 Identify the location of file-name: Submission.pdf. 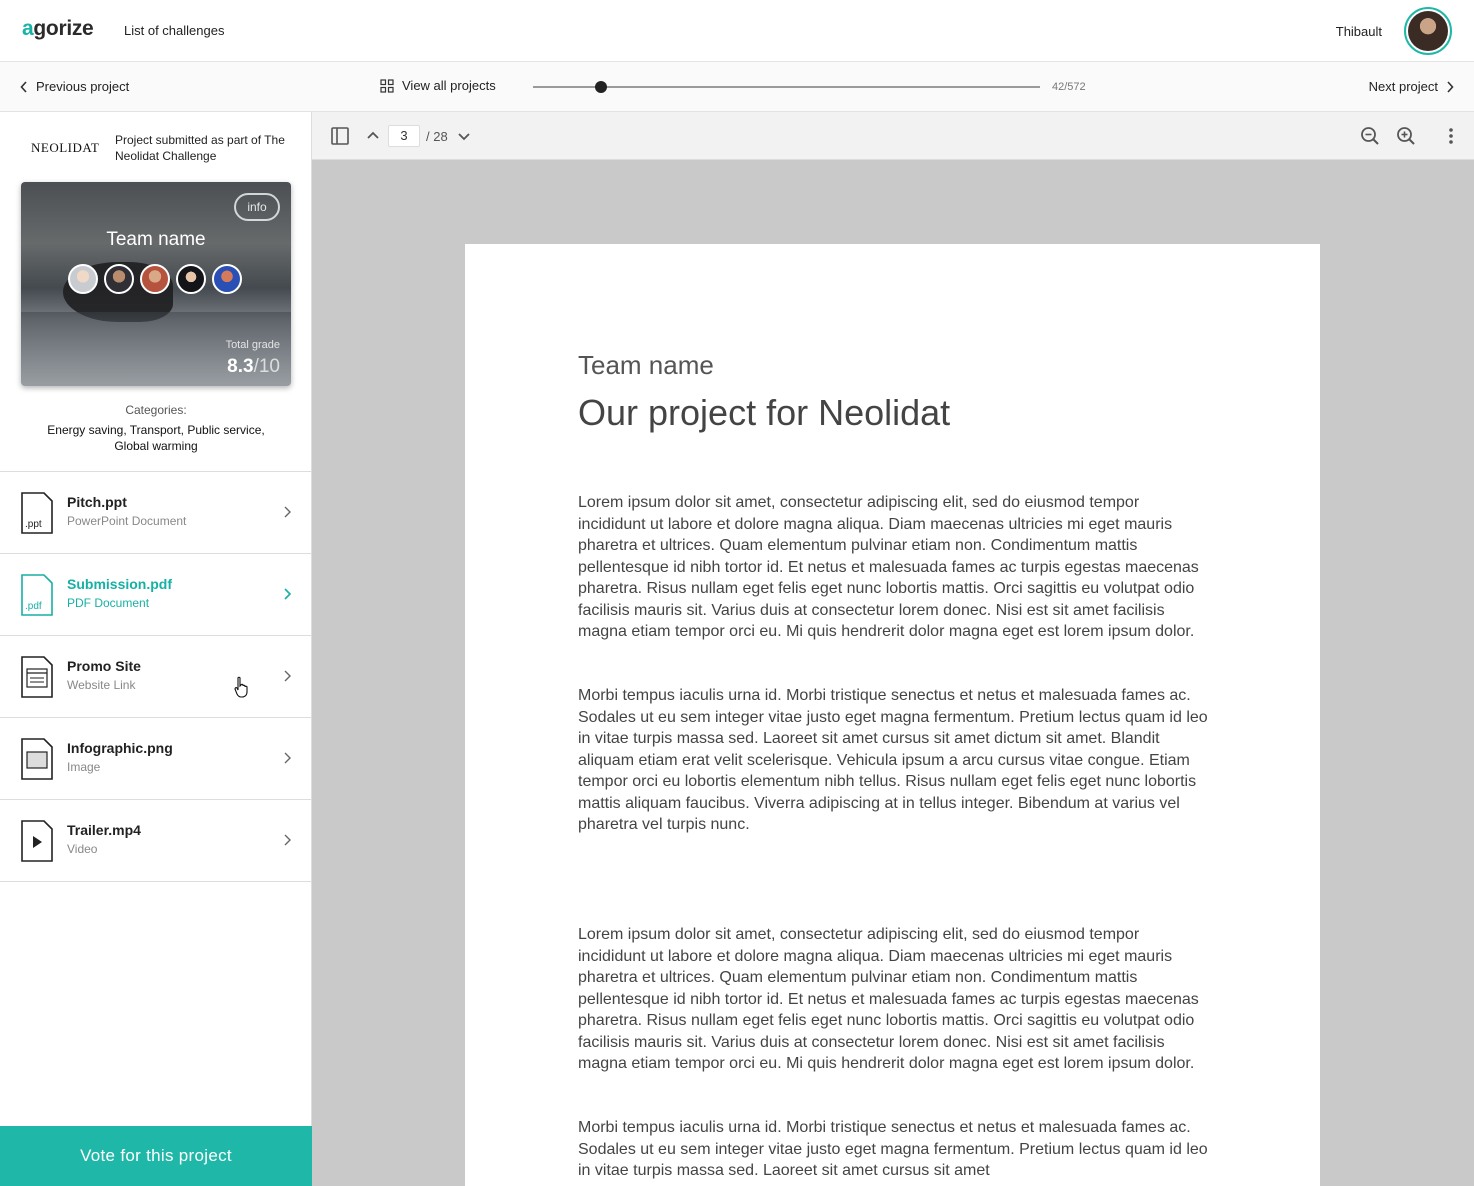
(119, 584).